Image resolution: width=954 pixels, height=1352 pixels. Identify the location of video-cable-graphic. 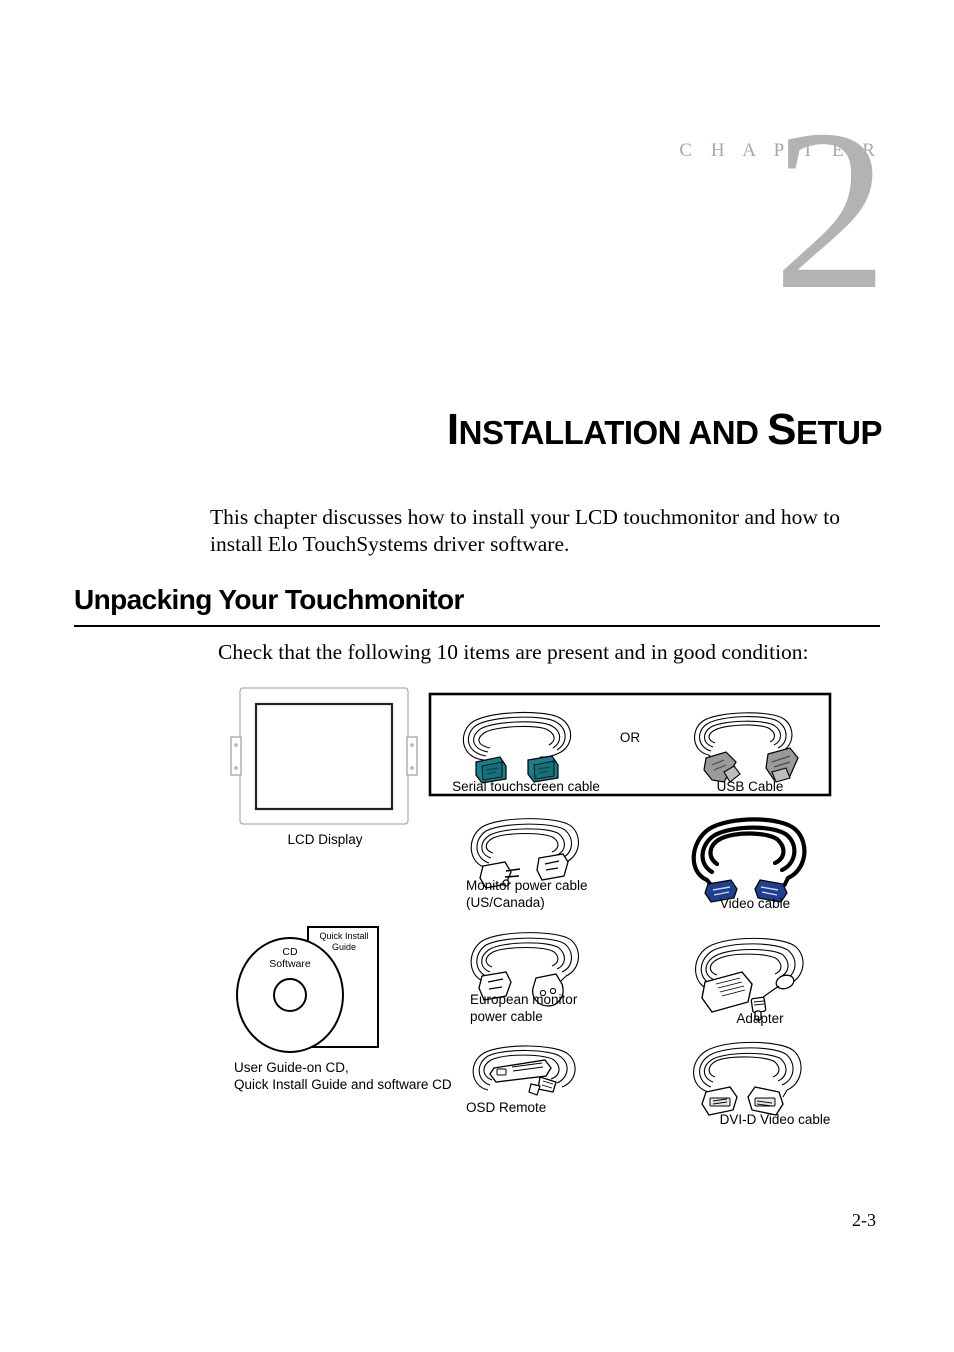
(749, 860).